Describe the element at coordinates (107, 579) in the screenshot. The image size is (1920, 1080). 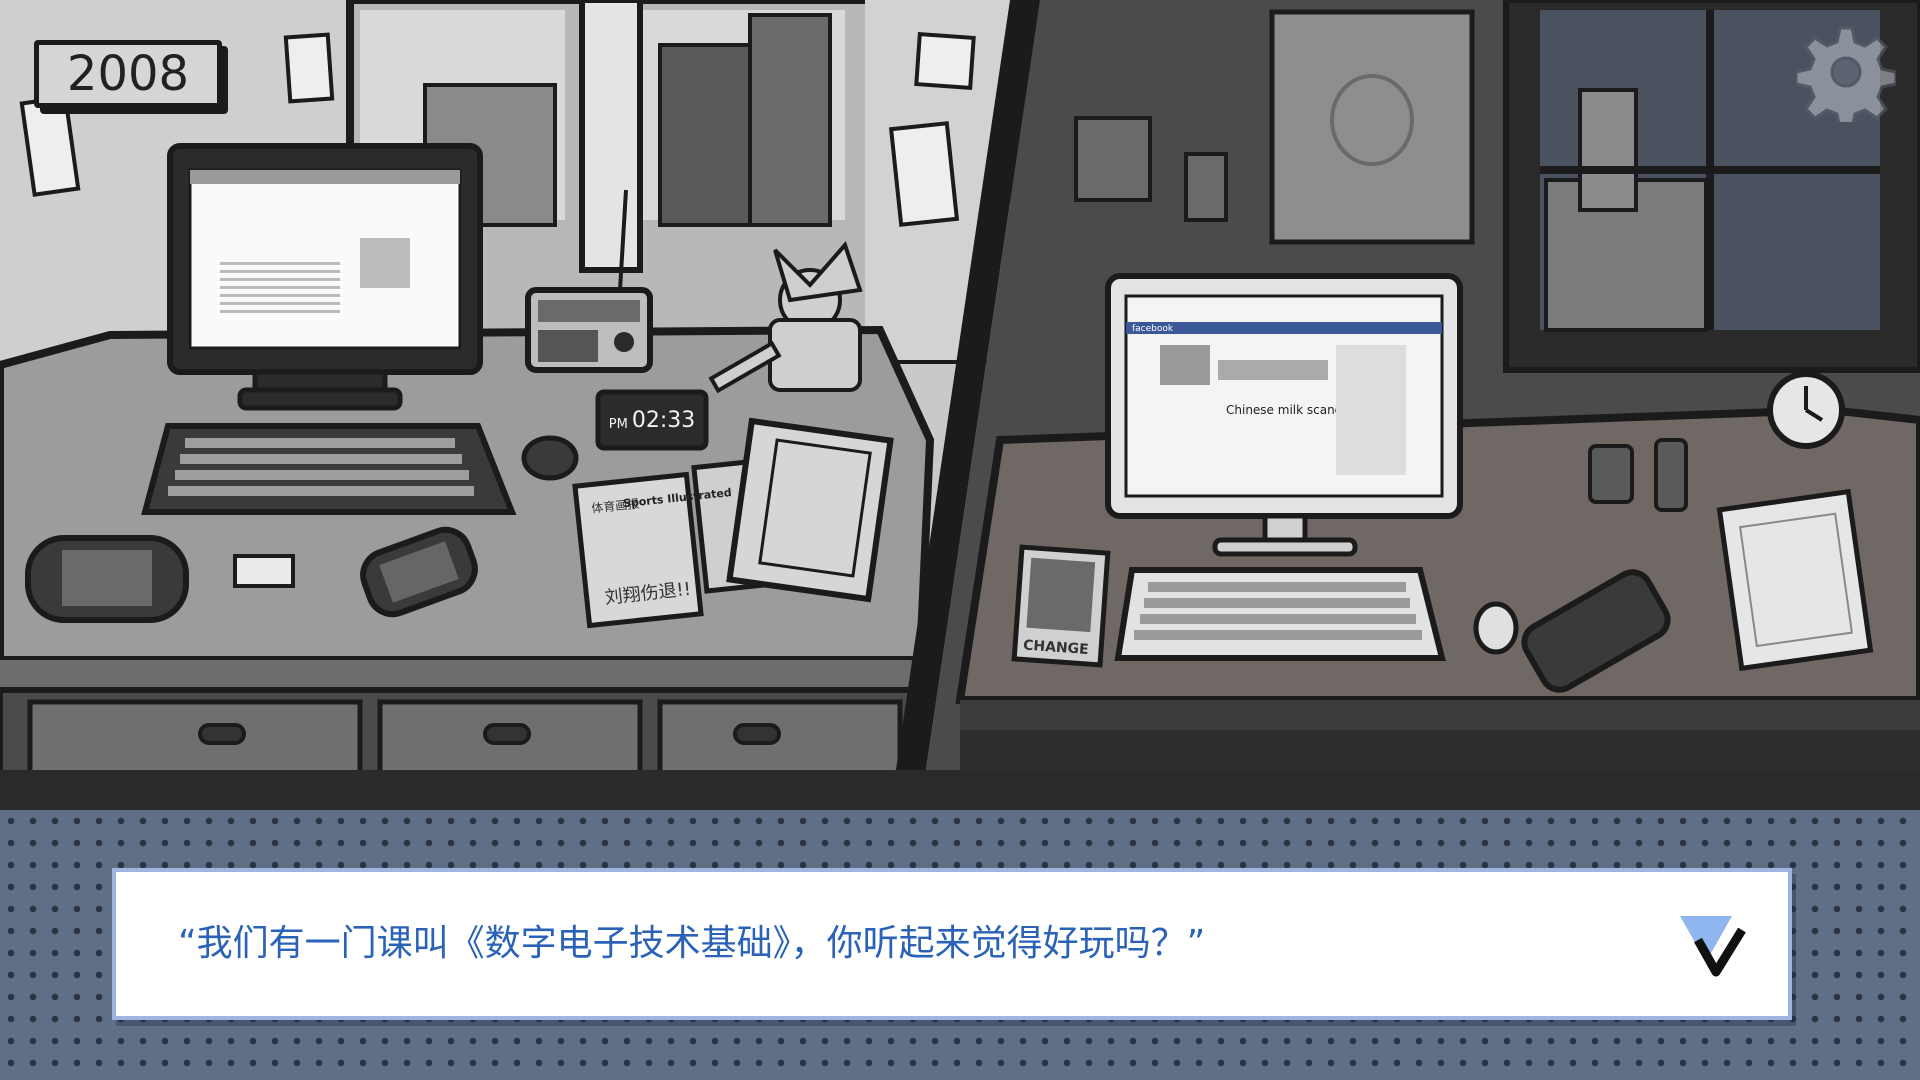
I see `psp-console` at that location.